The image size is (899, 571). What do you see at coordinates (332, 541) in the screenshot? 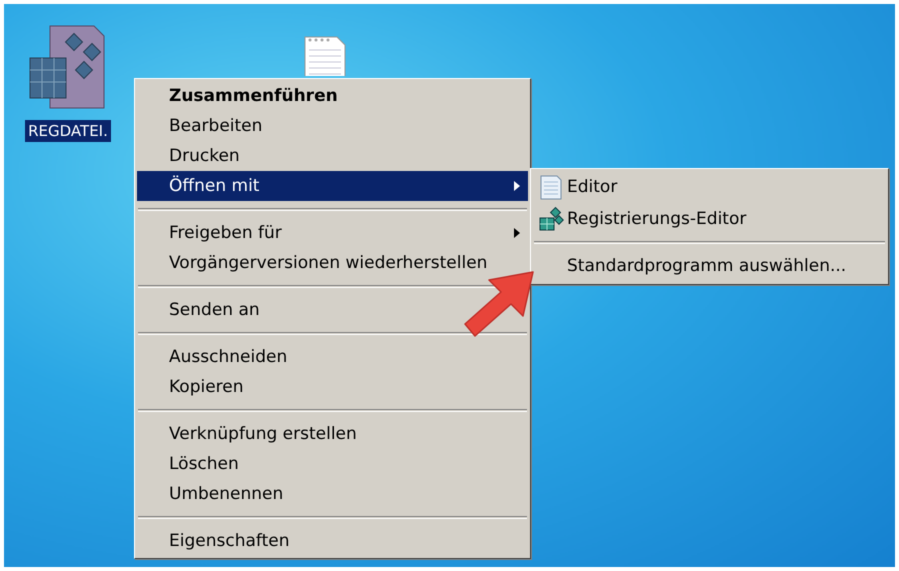
I see `menu-item: Eigenschaften` at bounding box center [332, 541].